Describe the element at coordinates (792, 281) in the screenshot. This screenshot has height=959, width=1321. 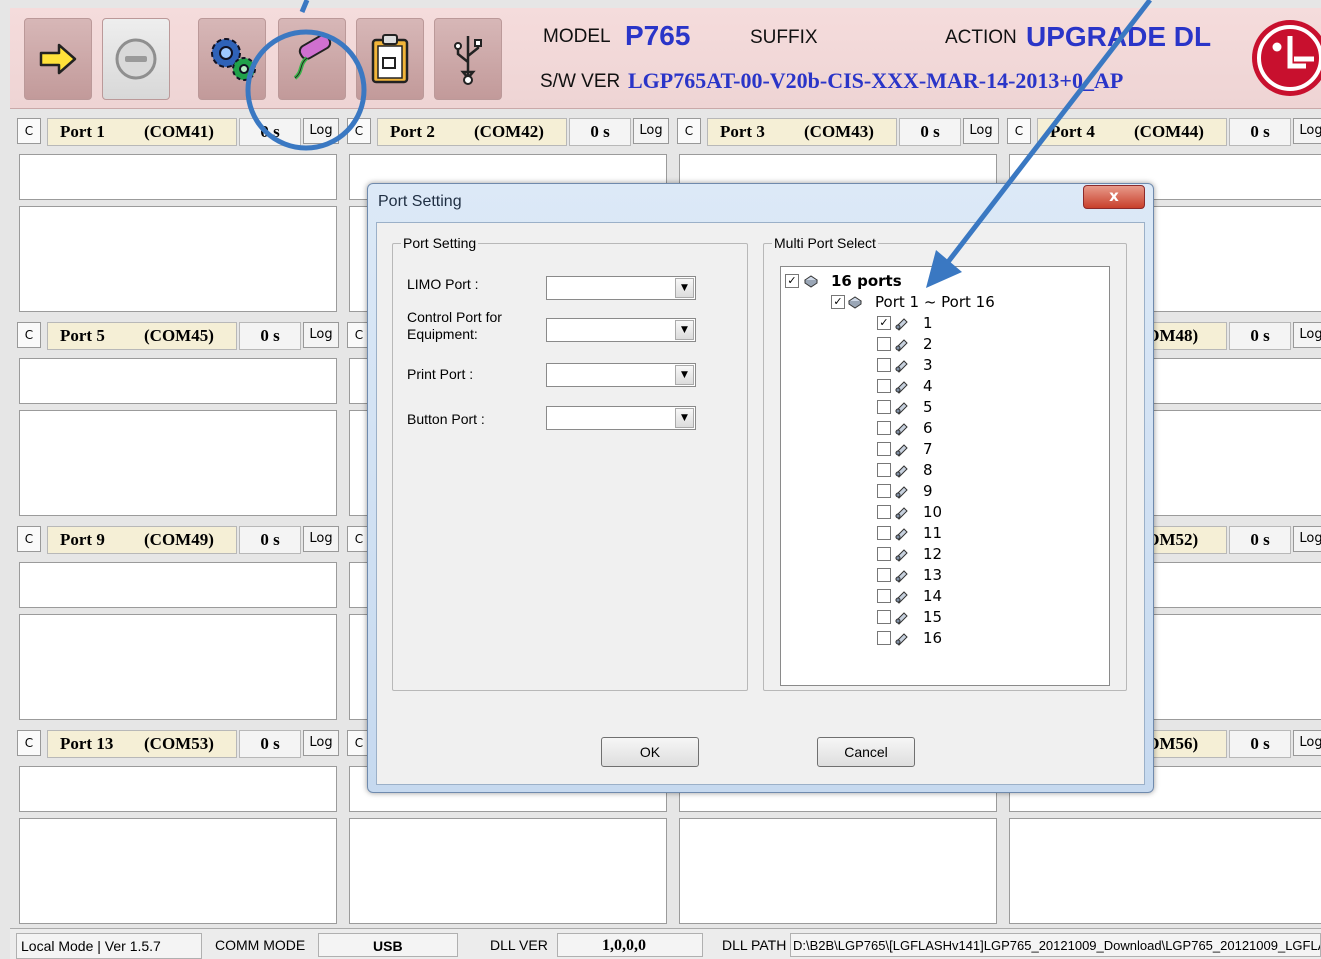
I see `root-checkbox: ✓` at that location.